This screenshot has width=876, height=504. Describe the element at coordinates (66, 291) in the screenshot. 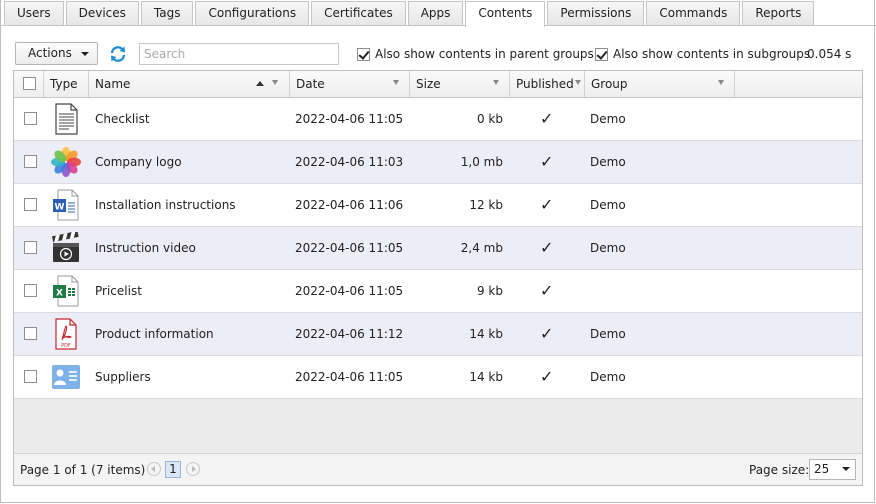

I see `excel-spreadsheet-icon: X` at that location.